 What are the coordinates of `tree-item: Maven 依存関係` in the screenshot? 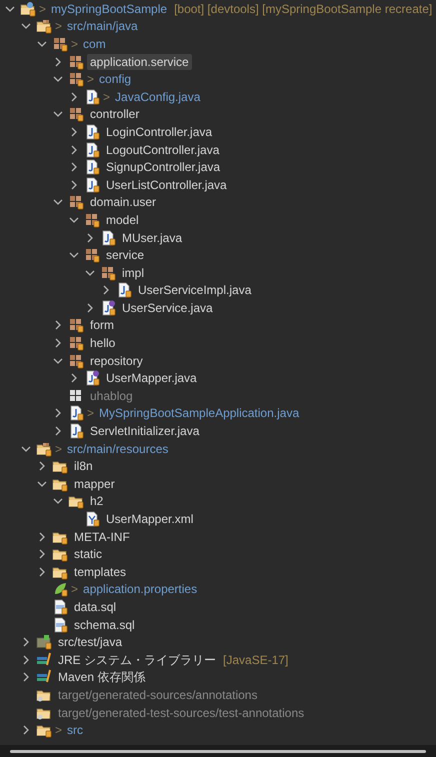 It's located at (101, 677).